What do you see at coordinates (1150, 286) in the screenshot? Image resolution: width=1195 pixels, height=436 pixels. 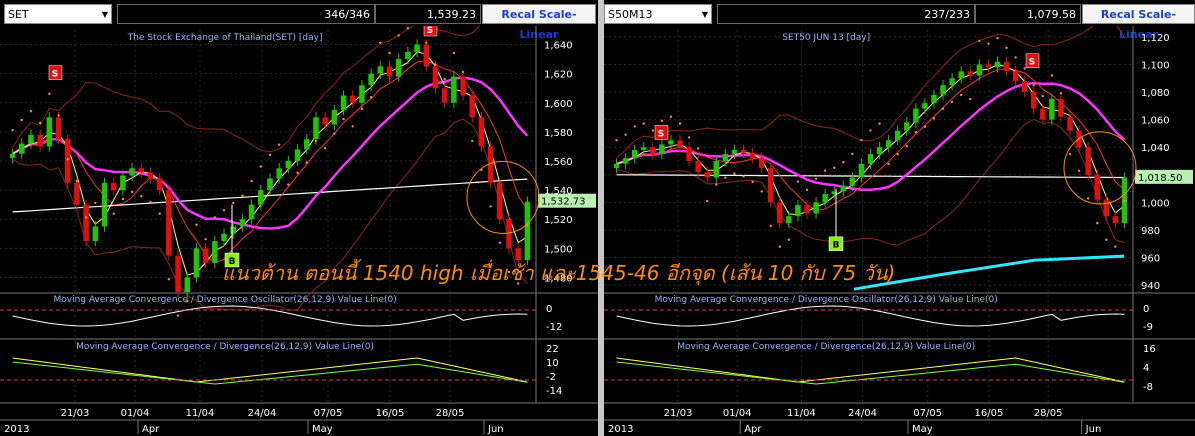 I see `price-tick-label: 940` at bounding box center [1150, 286].